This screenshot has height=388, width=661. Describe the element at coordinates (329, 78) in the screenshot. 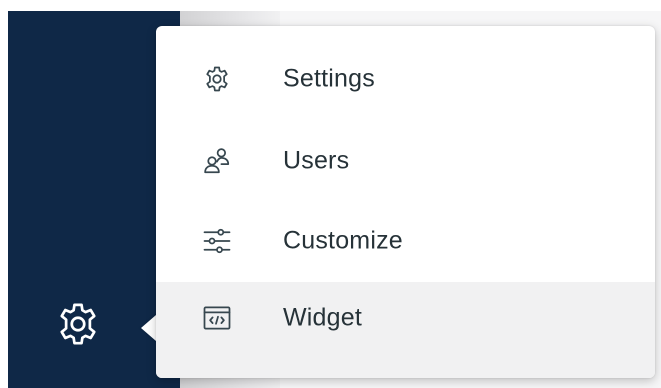

I see `menu-item-label: Settings` at that location.